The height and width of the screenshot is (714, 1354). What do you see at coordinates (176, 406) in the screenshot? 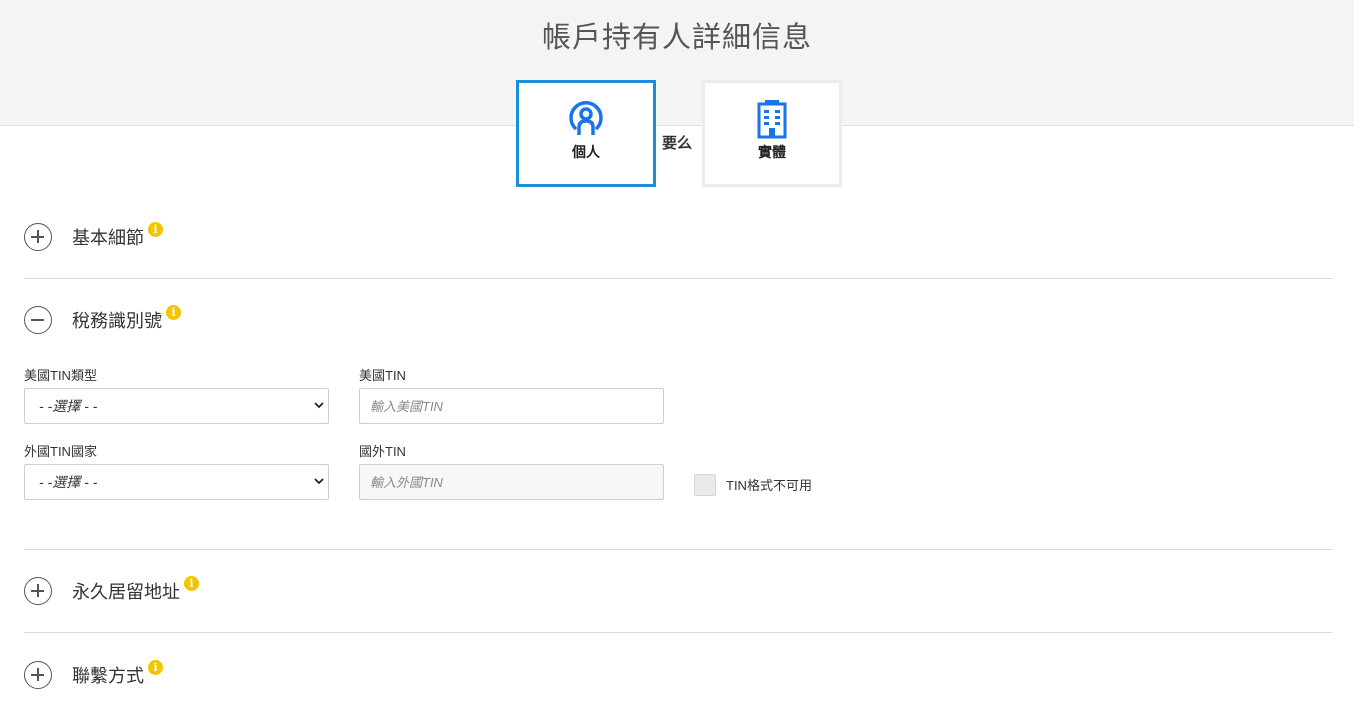
I see `us-tin-type-select: - -選擇 - -` at bounding box center [176, 406].